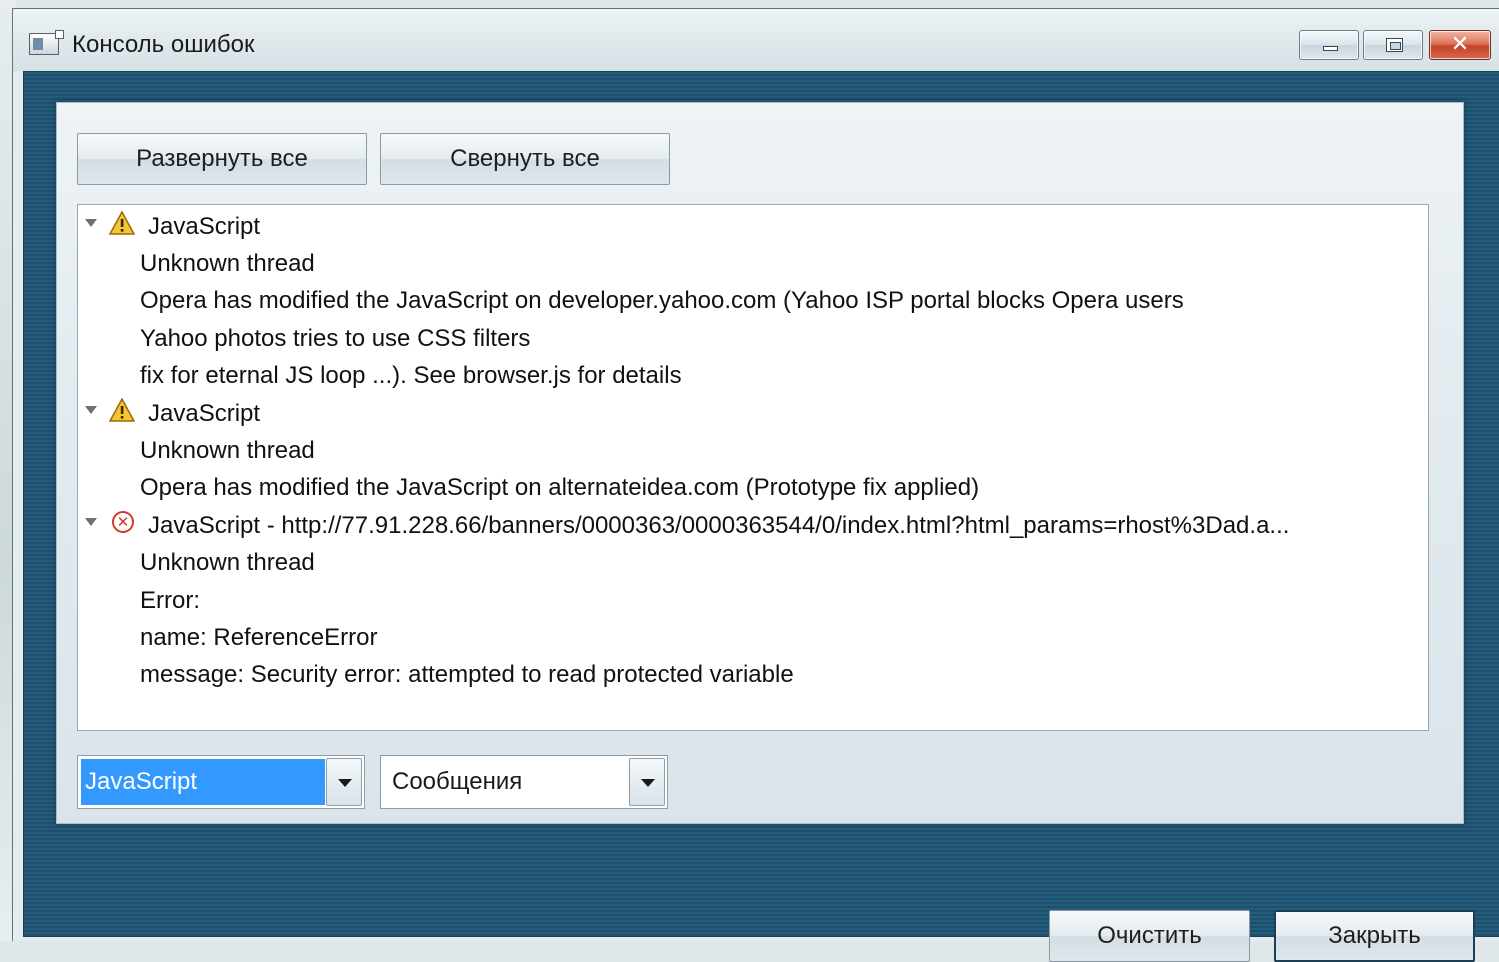 This screenshot has height=962, width=1499. I want to click on window-title: Консоль ошибок, so click(163, 44).